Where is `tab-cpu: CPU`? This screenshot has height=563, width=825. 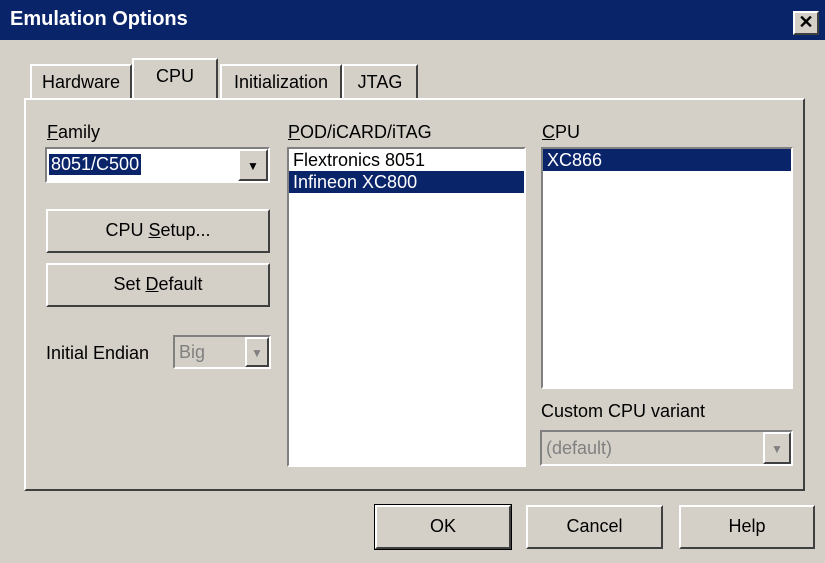 tab-cpu: CPU is located at coordinates (175, 78).